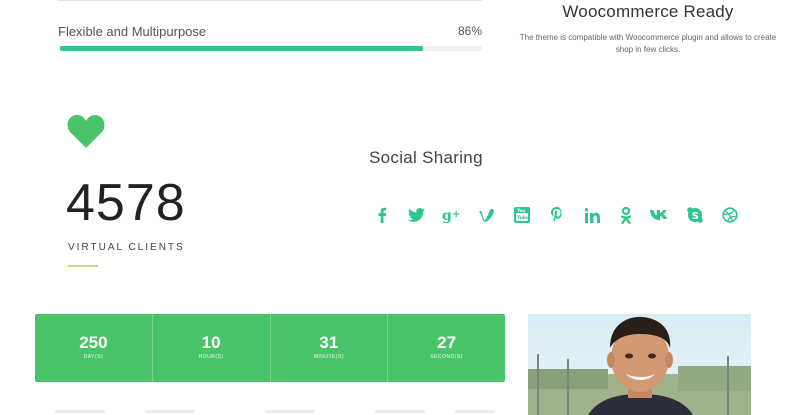 Image resolution: width=800 pixels, height=415 pixels. I want to click on skype-icon: S, so click(695, 215).